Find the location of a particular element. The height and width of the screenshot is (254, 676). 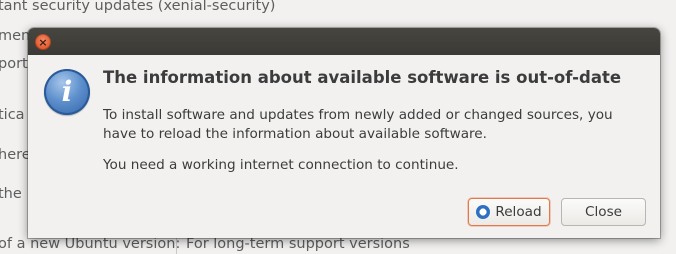

bg-upgrade-select: For long-term support versions is located at coordinates (298, 244).